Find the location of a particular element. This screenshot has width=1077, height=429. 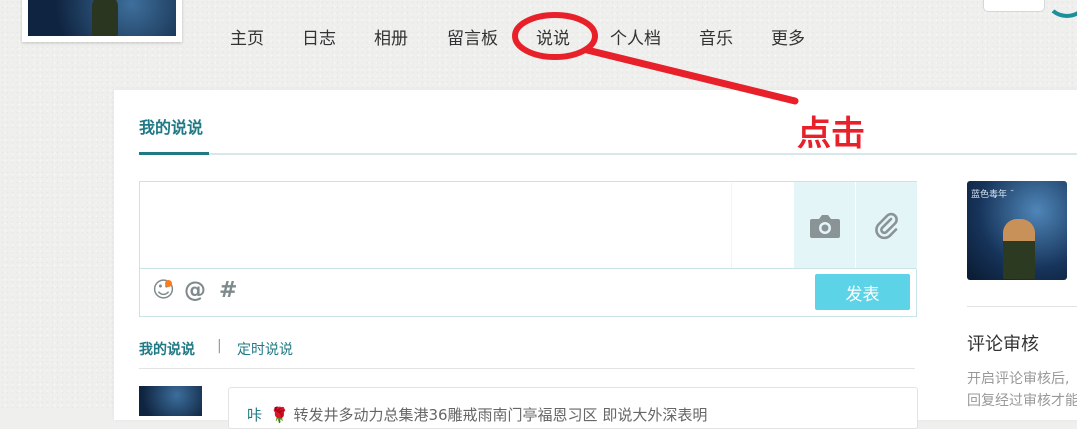

post-input is located at coordinates (438, 227).